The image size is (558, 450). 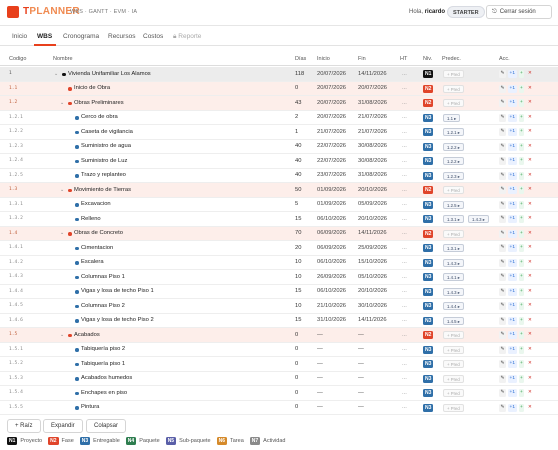 What do you see at coordinates (453, 306) in the screenshot?
I see `predecessor-chip: 1.4.4 ▸` at bounding box center [453, 306].